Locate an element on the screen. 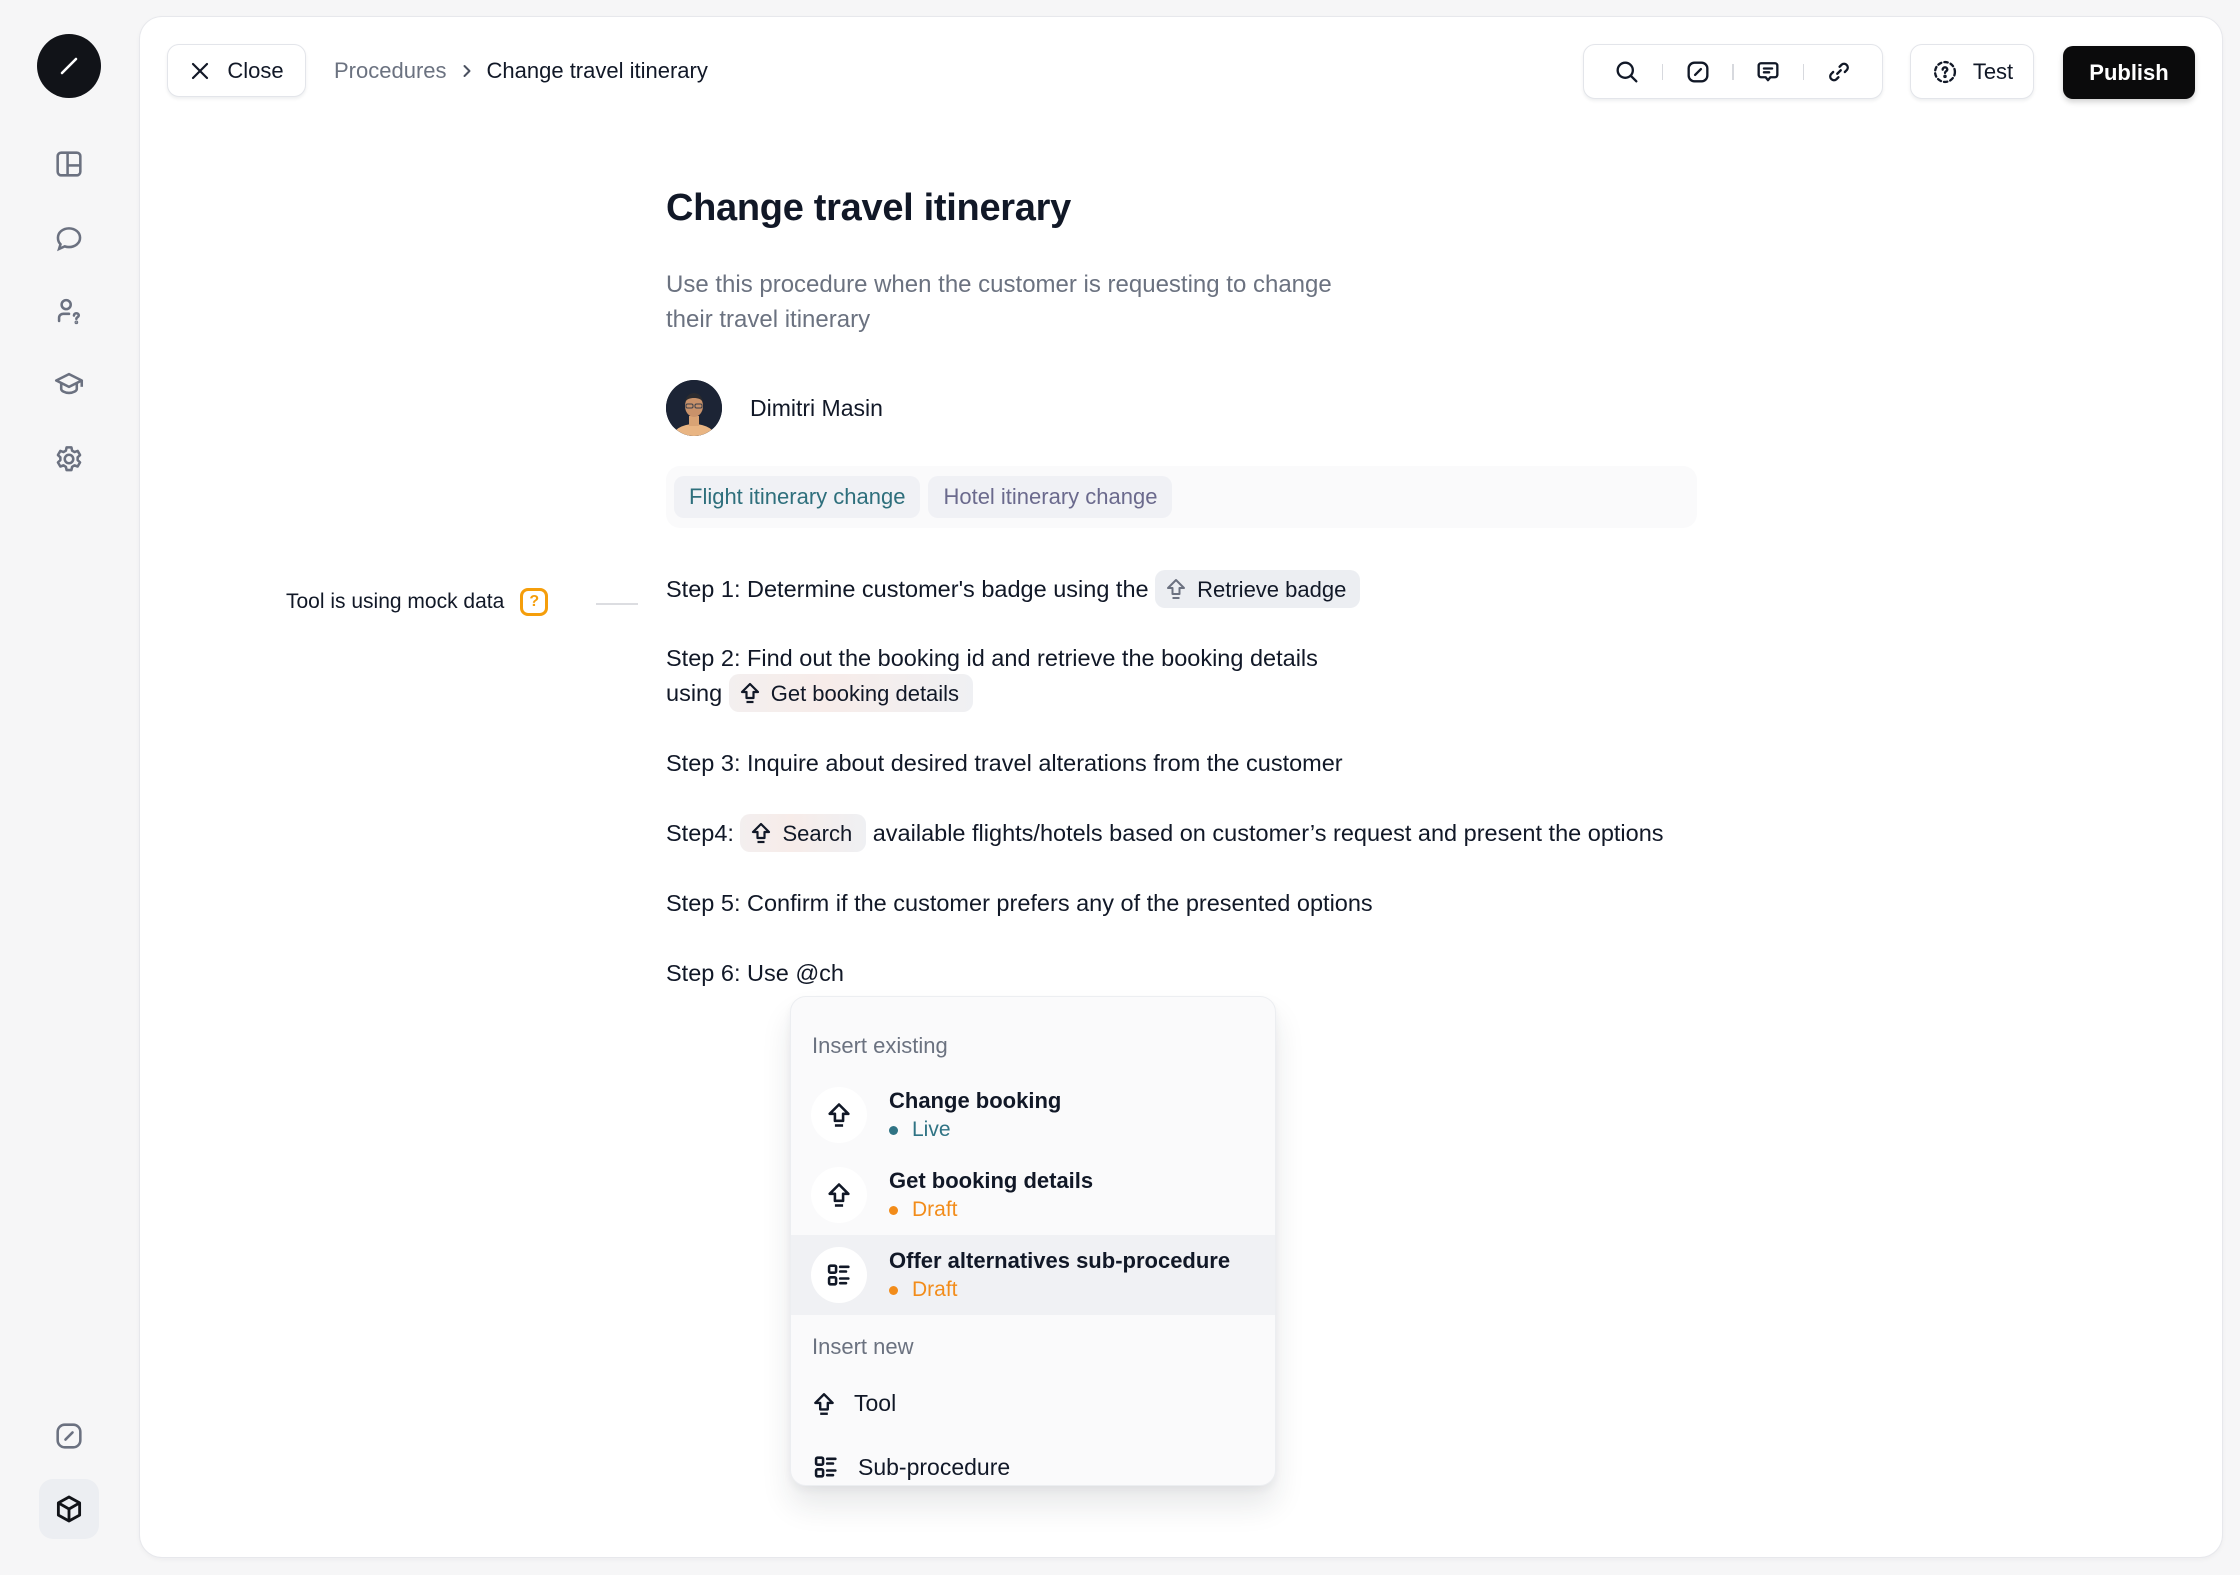 The image size is (2240, 1575). insert-new-heading: Insert new is located at coordinates (863, 1346).